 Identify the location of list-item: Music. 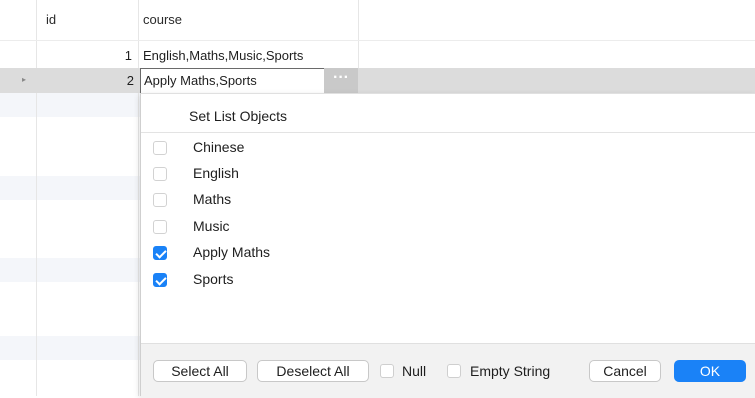
(351, 226).